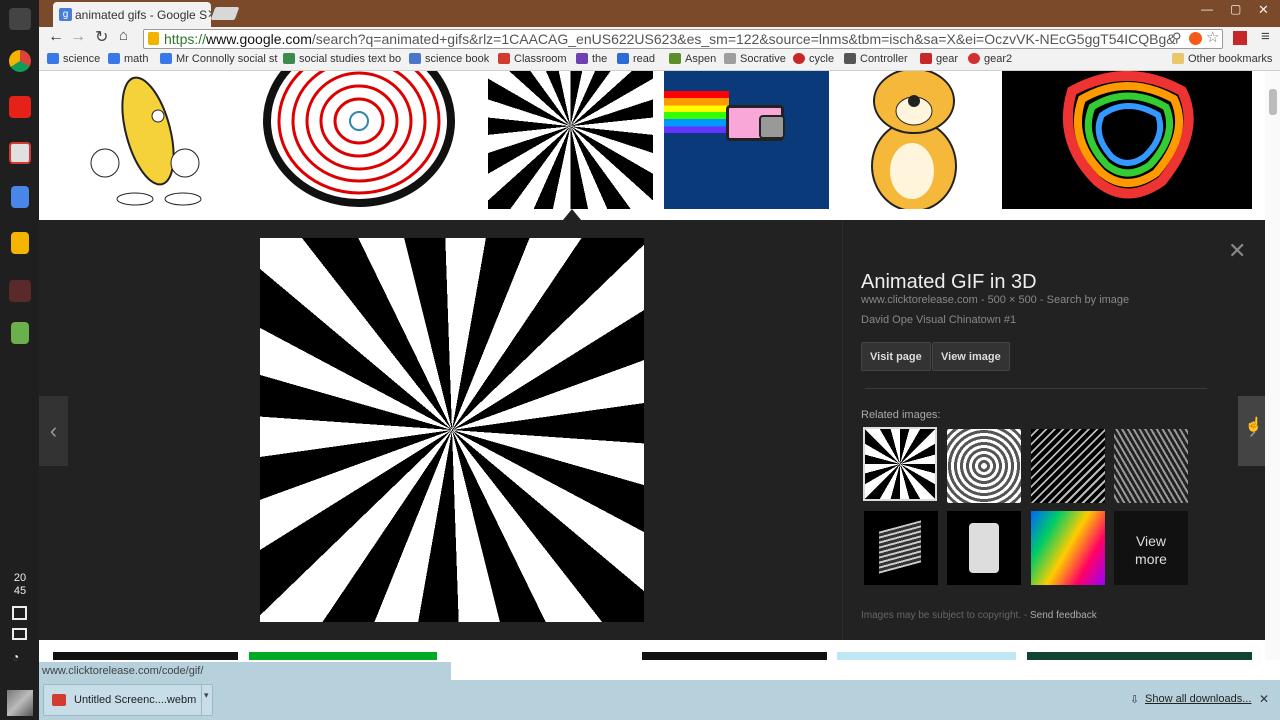 The image size is (1280, 720). Describe the element at coordinates (73, 59) in the screenshot. I see `bookmark-item: science` at that location.